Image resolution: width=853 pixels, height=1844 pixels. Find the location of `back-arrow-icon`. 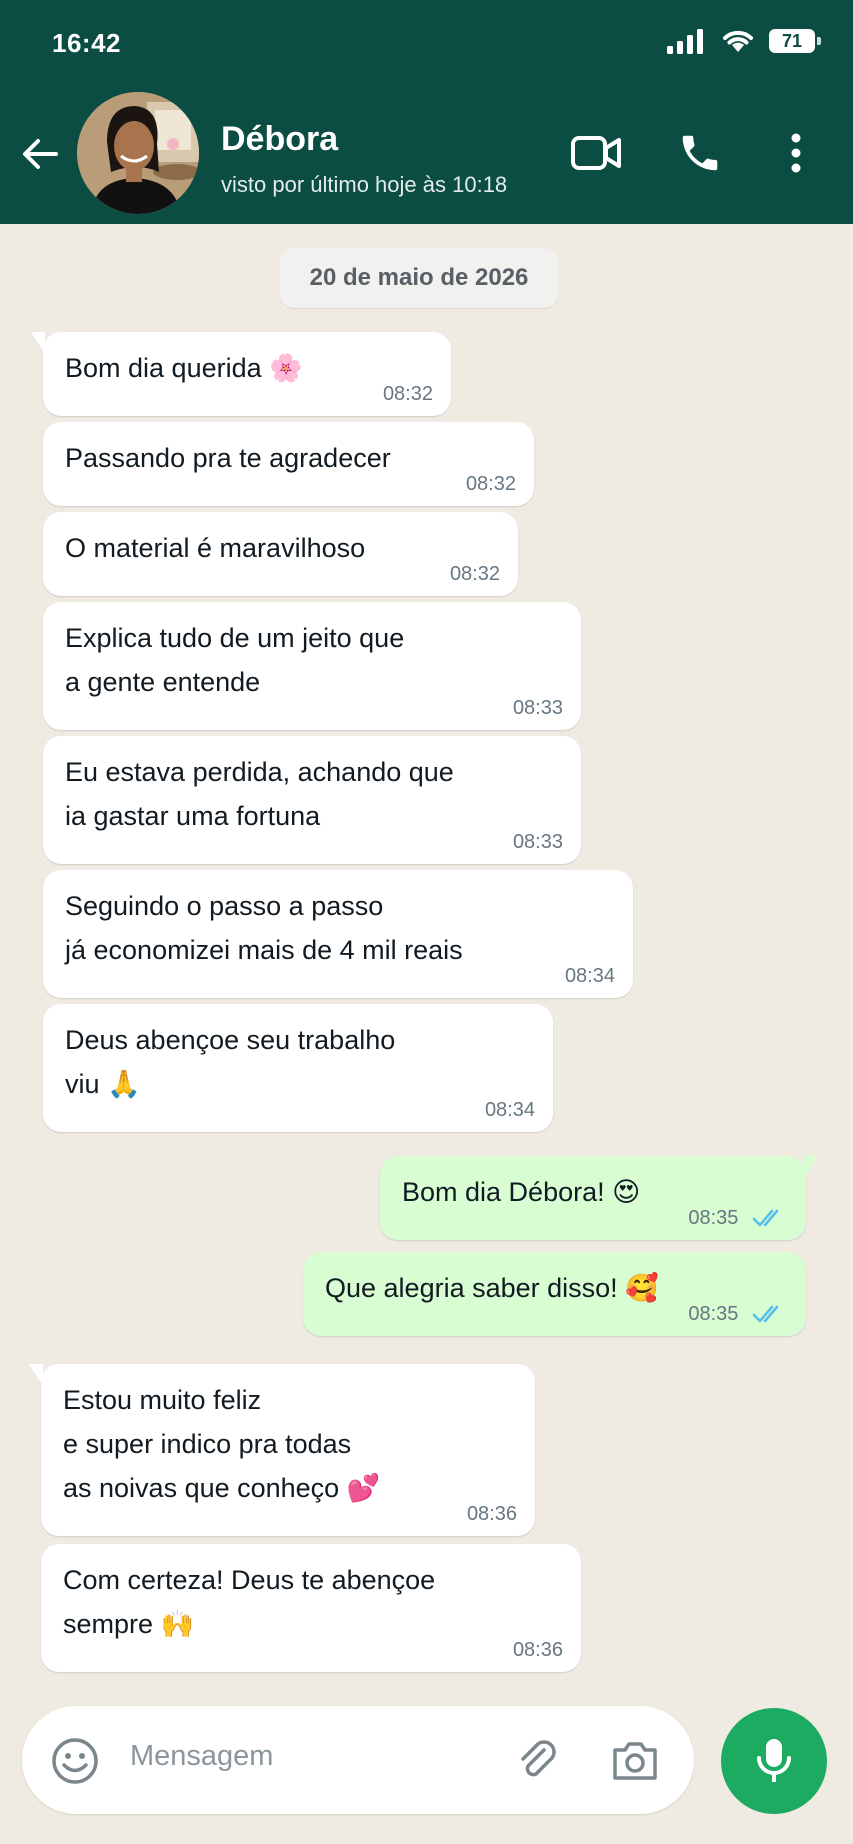

back-arrow-icon is located at coordinates (40, 154).